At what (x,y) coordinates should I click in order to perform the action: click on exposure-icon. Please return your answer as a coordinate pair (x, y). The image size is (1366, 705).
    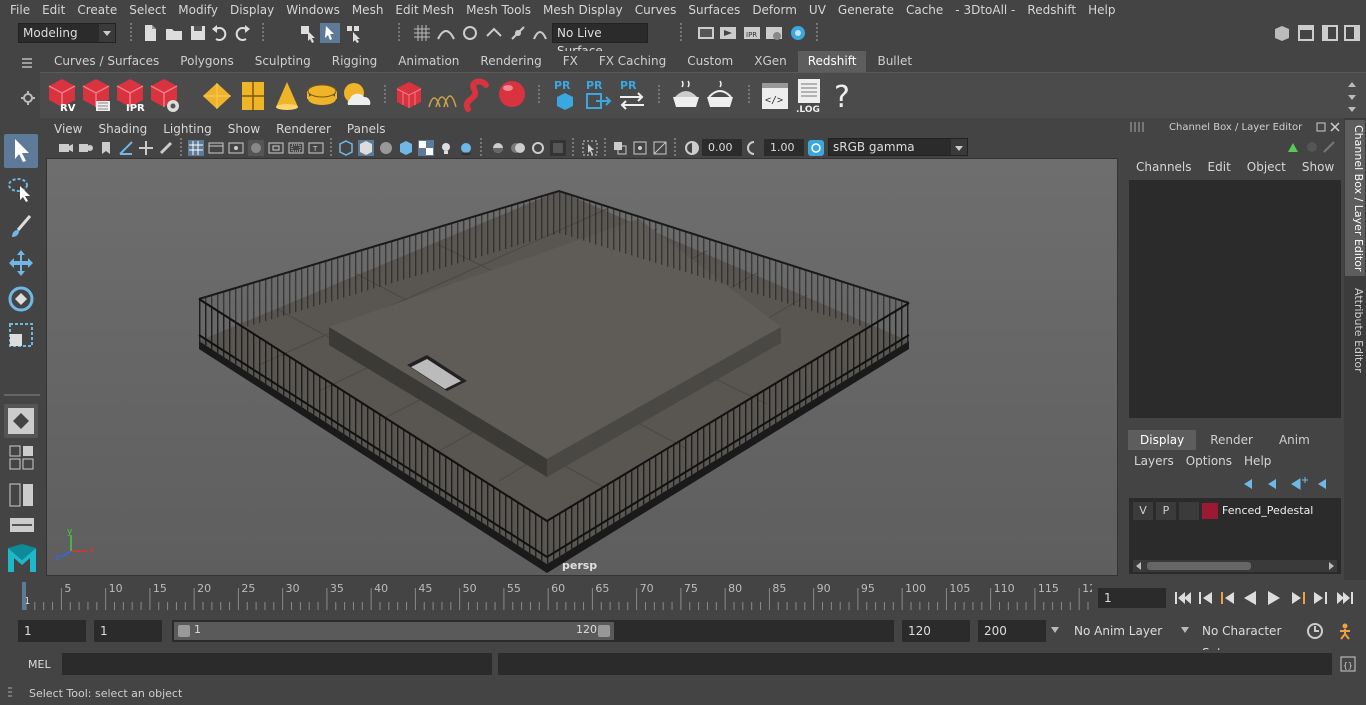
    Looking at the image, I should click on (692, 148).